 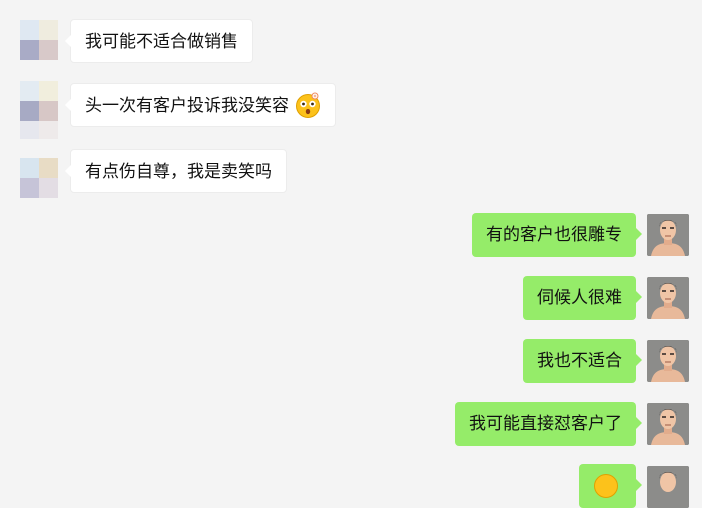 I want to click on message-text: 我也不适合, so click(x=579, y=361).